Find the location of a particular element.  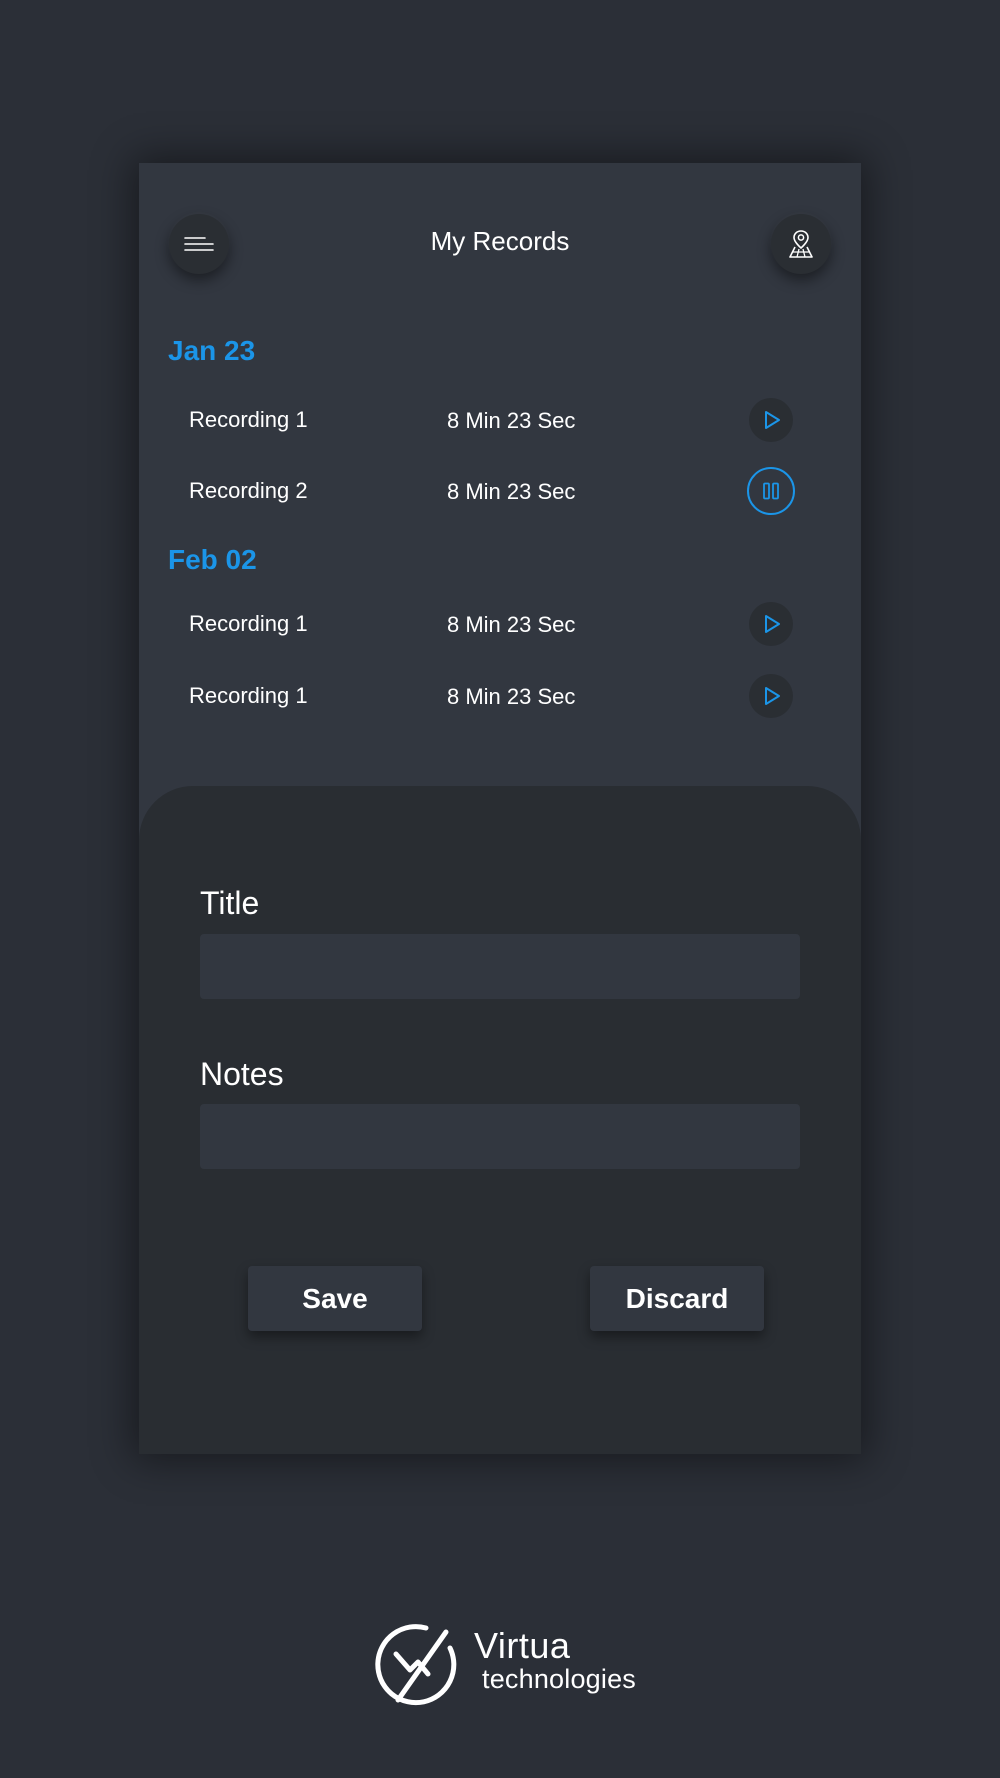

discard-button: Discard is located at coordinates (677, 1298).